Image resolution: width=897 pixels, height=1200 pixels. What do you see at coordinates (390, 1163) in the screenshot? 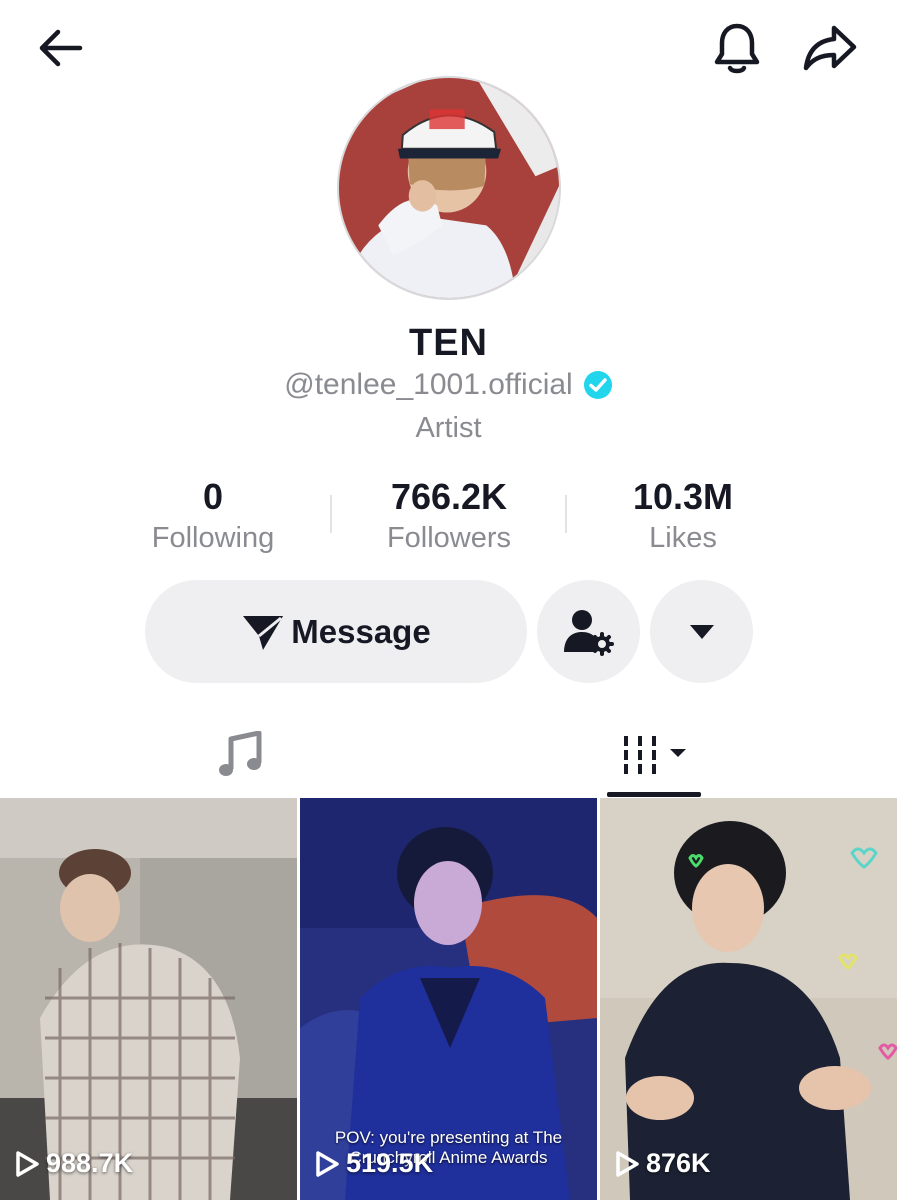
I see `view-count-text: 519.5K` at bounding box center [390, 1163].